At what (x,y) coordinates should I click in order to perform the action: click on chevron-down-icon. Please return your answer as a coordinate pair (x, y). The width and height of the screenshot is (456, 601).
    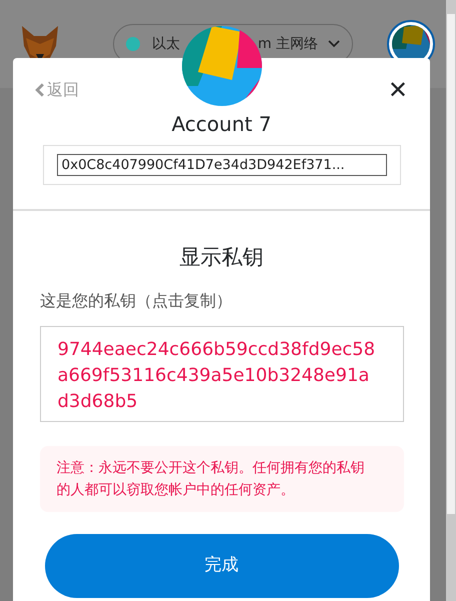
    Looking at the image, I should click on (334, 44).